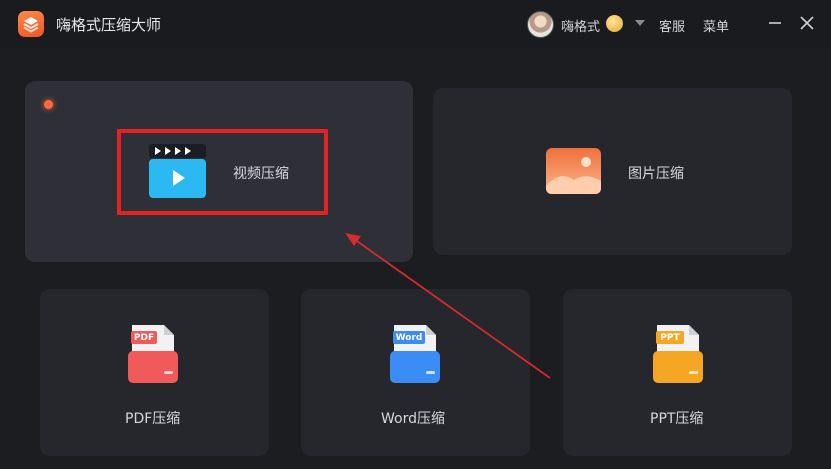 Image resolution: width=831 pixels, height=469 pixels. Describe the element at coordinates (413, 419) in the screenshot. I see `word-compress-label: Word压缩` at that location.